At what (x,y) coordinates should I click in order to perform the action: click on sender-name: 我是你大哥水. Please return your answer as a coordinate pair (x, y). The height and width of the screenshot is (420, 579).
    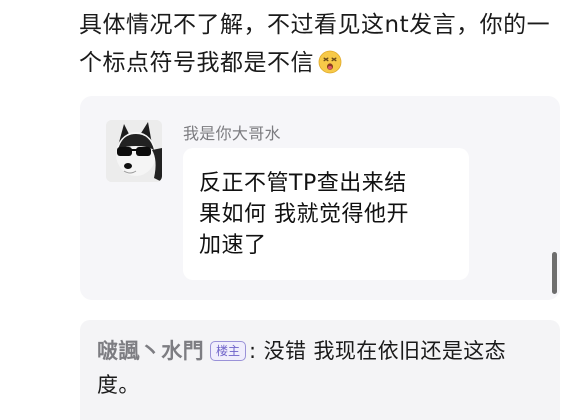
    Looking at the image, I should click on (232, 133).